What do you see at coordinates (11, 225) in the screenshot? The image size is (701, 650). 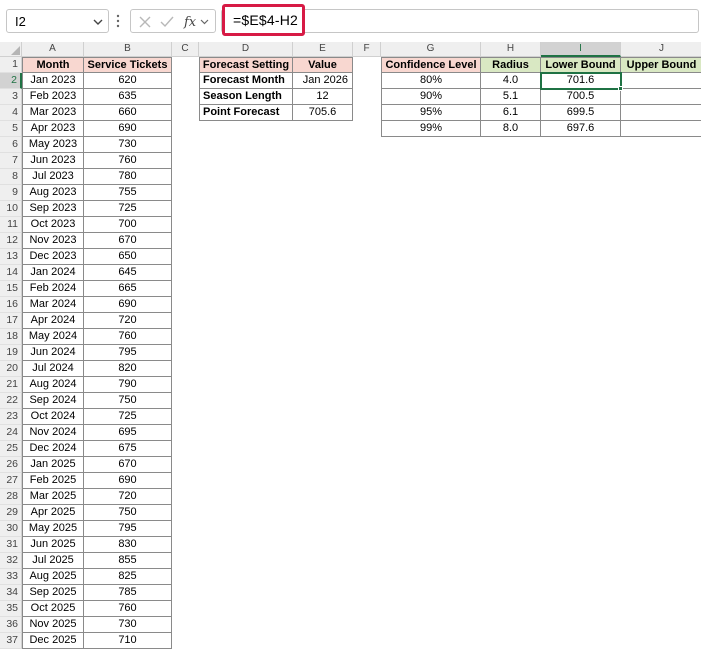 I see `row-header-11: 11` at bounding box center [11, 225].